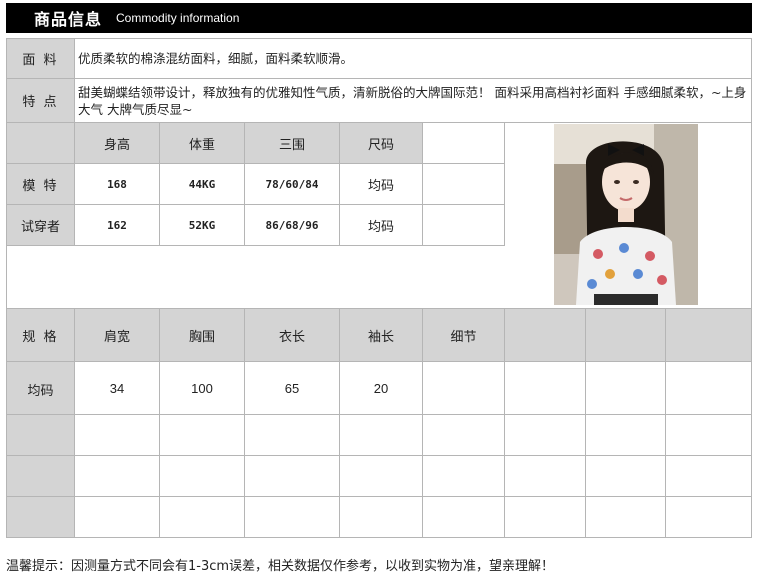  What do you see at coordinates (117, 388) in the screenshot?
I see `size-shoulder: 34` at bounding box center [117, 388].